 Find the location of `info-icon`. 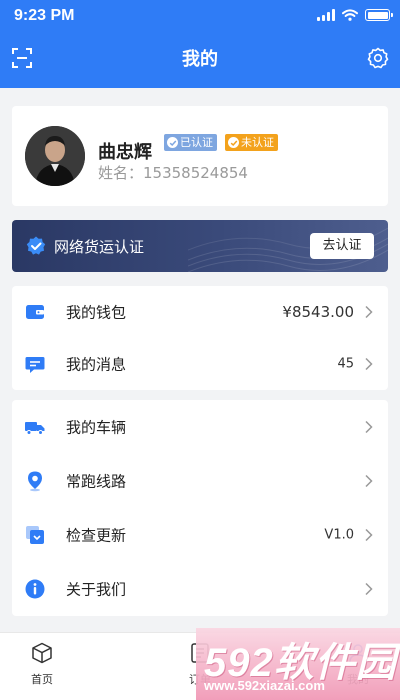

info-icon is located at coordinates (35, 589).